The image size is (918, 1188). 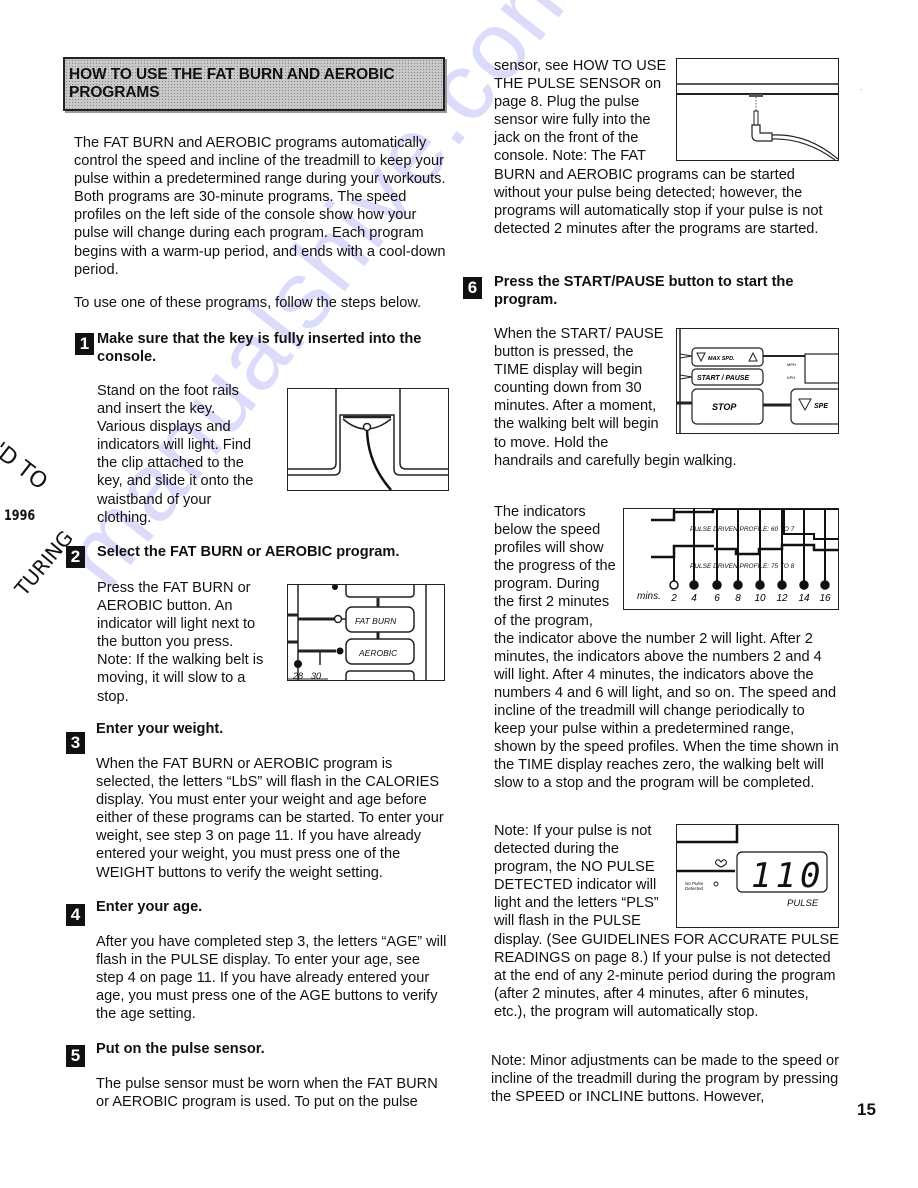 I want to click on step-2-number: 2, so click(x=75, y=557).